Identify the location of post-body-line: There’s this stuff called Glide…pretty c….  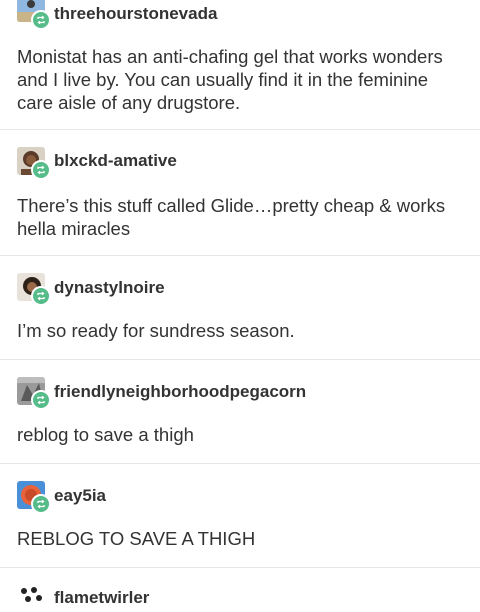
(231, 205).